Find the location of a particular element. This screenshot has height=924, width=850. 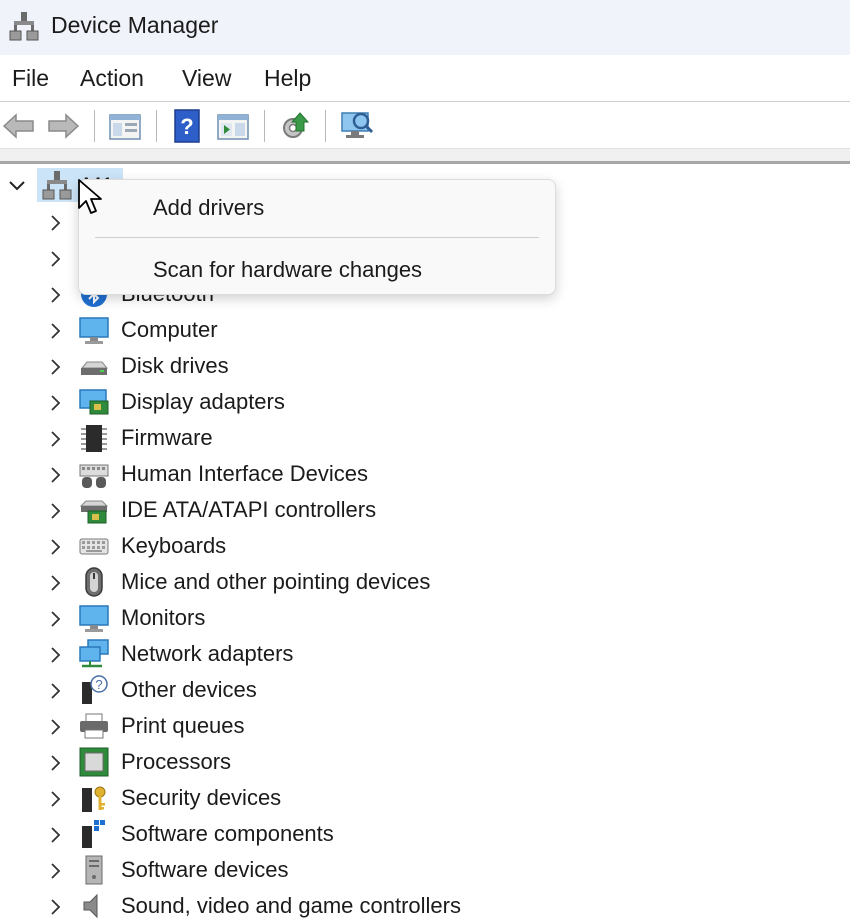

tree-item-computer: Computer is located at coordinates (425, 330).